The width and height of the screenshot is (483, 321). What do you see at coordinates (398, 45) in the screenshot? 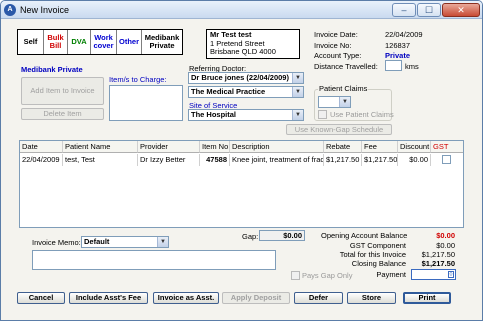
I see `invoice-no-value: 126837` at bounding box center [398, 45].